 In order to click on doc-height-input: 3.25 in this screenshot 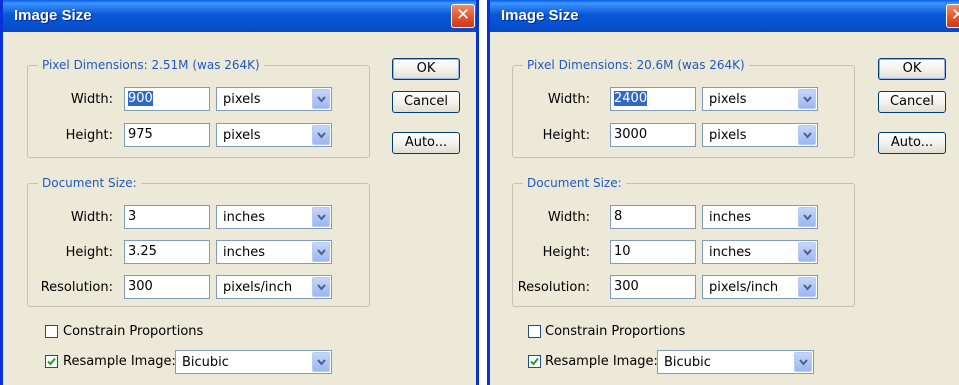, I will do `click(167, 252)`.